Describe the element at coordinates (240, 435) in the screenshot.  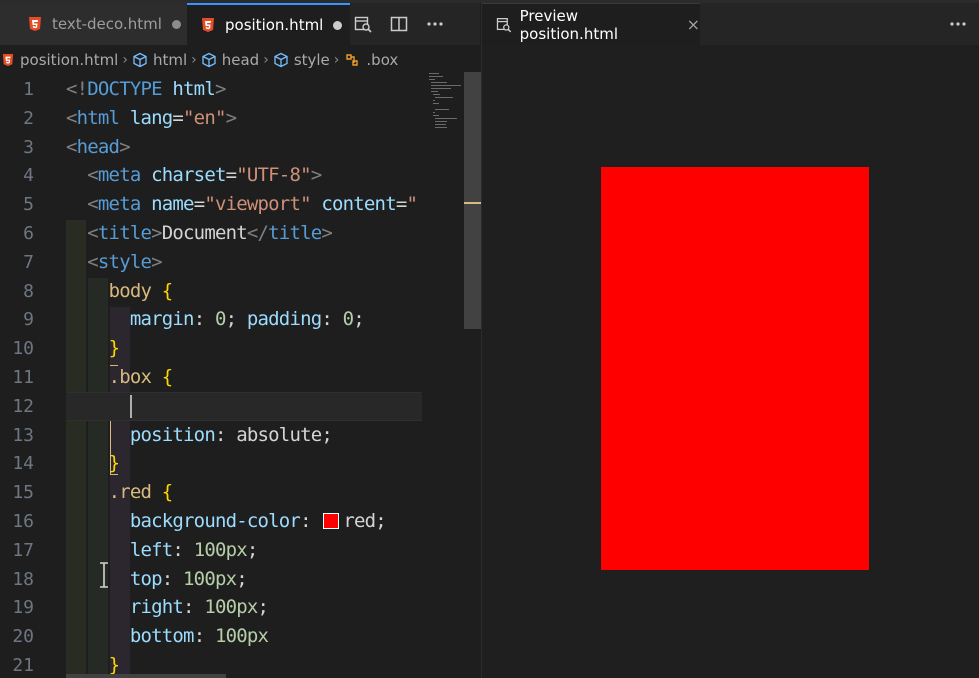
I see `code-line: 13 position: absolute;` at that location.